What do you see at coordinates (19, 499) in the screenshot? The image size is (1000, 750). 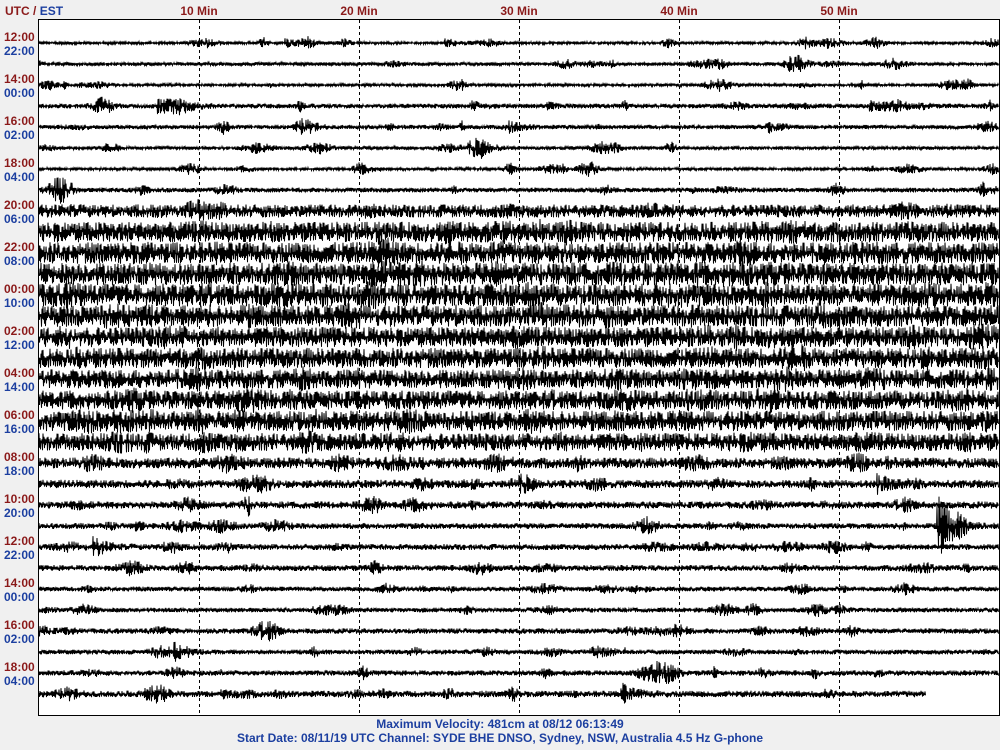 I see `utc-row-label: 10:00` at bounding box center [19, 499].